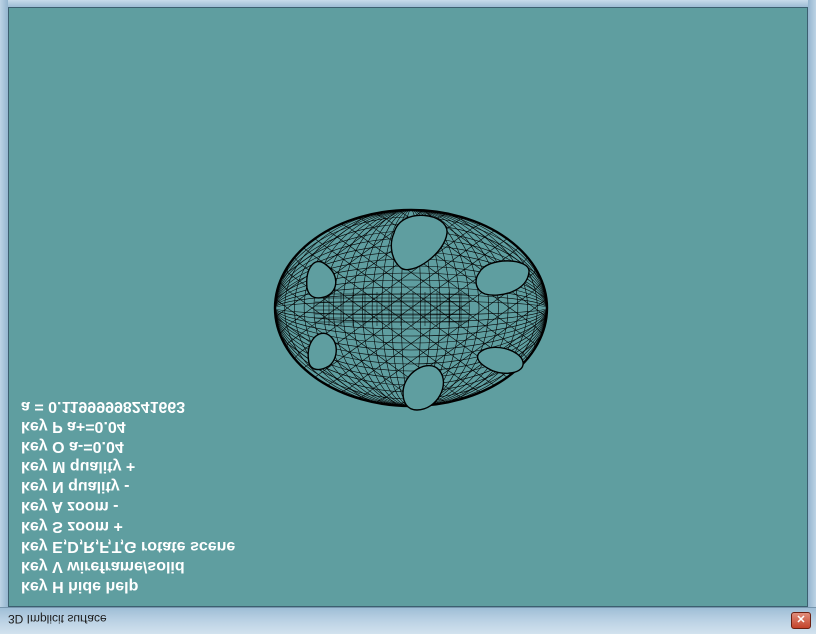 The image size is (816, 634). I want to click on help-line-a-minus: key O a-=0.04, so click(72, 446).